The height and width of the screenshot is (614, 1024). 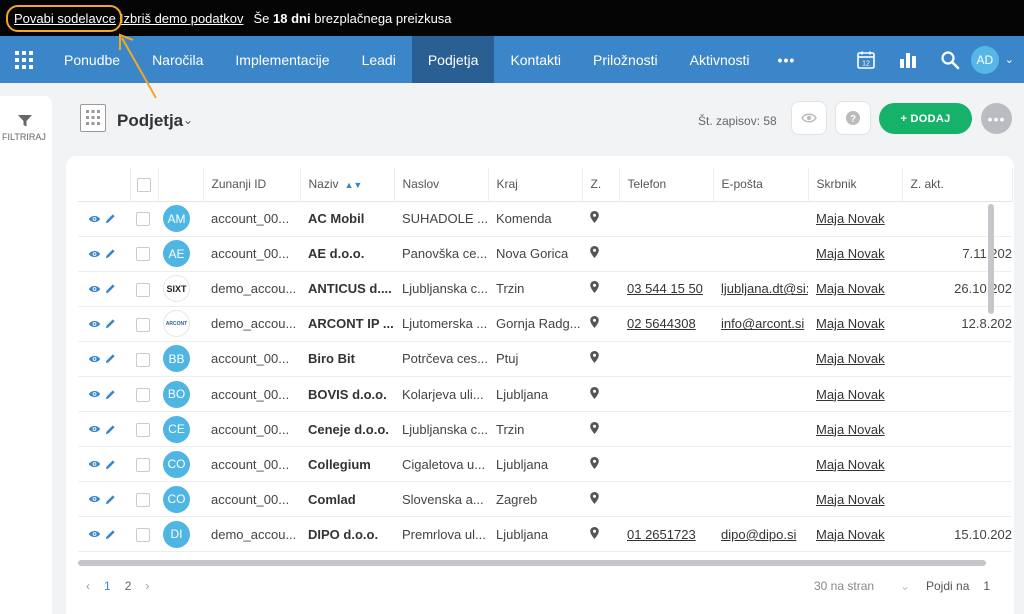 I want to click on cell-company-name: DIPO d.o.o., so click(x=347, y=534).